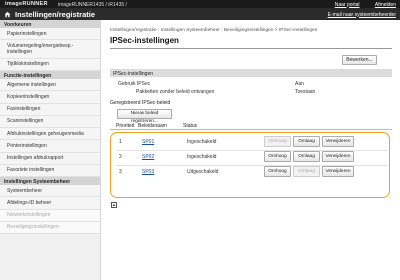  I want to click on sidebar-item-copy: Kopieerinstellingen, so click(50, 97).